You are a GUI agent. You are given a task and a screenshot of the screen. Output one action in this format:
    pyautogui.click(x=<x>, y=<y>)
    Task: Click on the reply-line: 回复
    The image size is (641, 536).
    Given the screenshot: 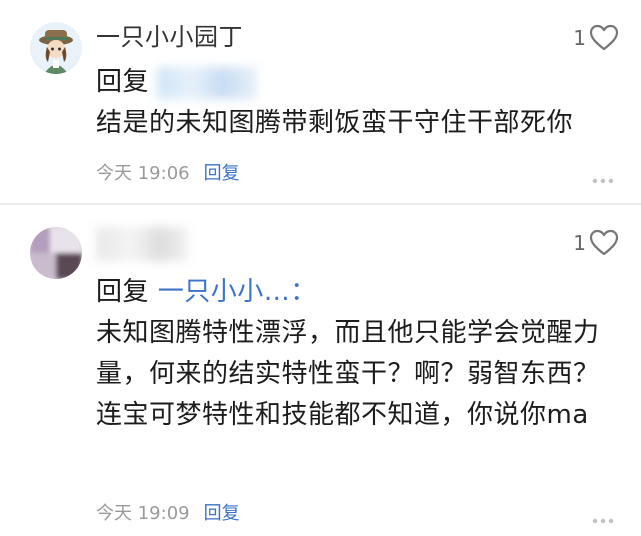 What is the action you would take?
    pyautogui.click(x=356, y=82)
    